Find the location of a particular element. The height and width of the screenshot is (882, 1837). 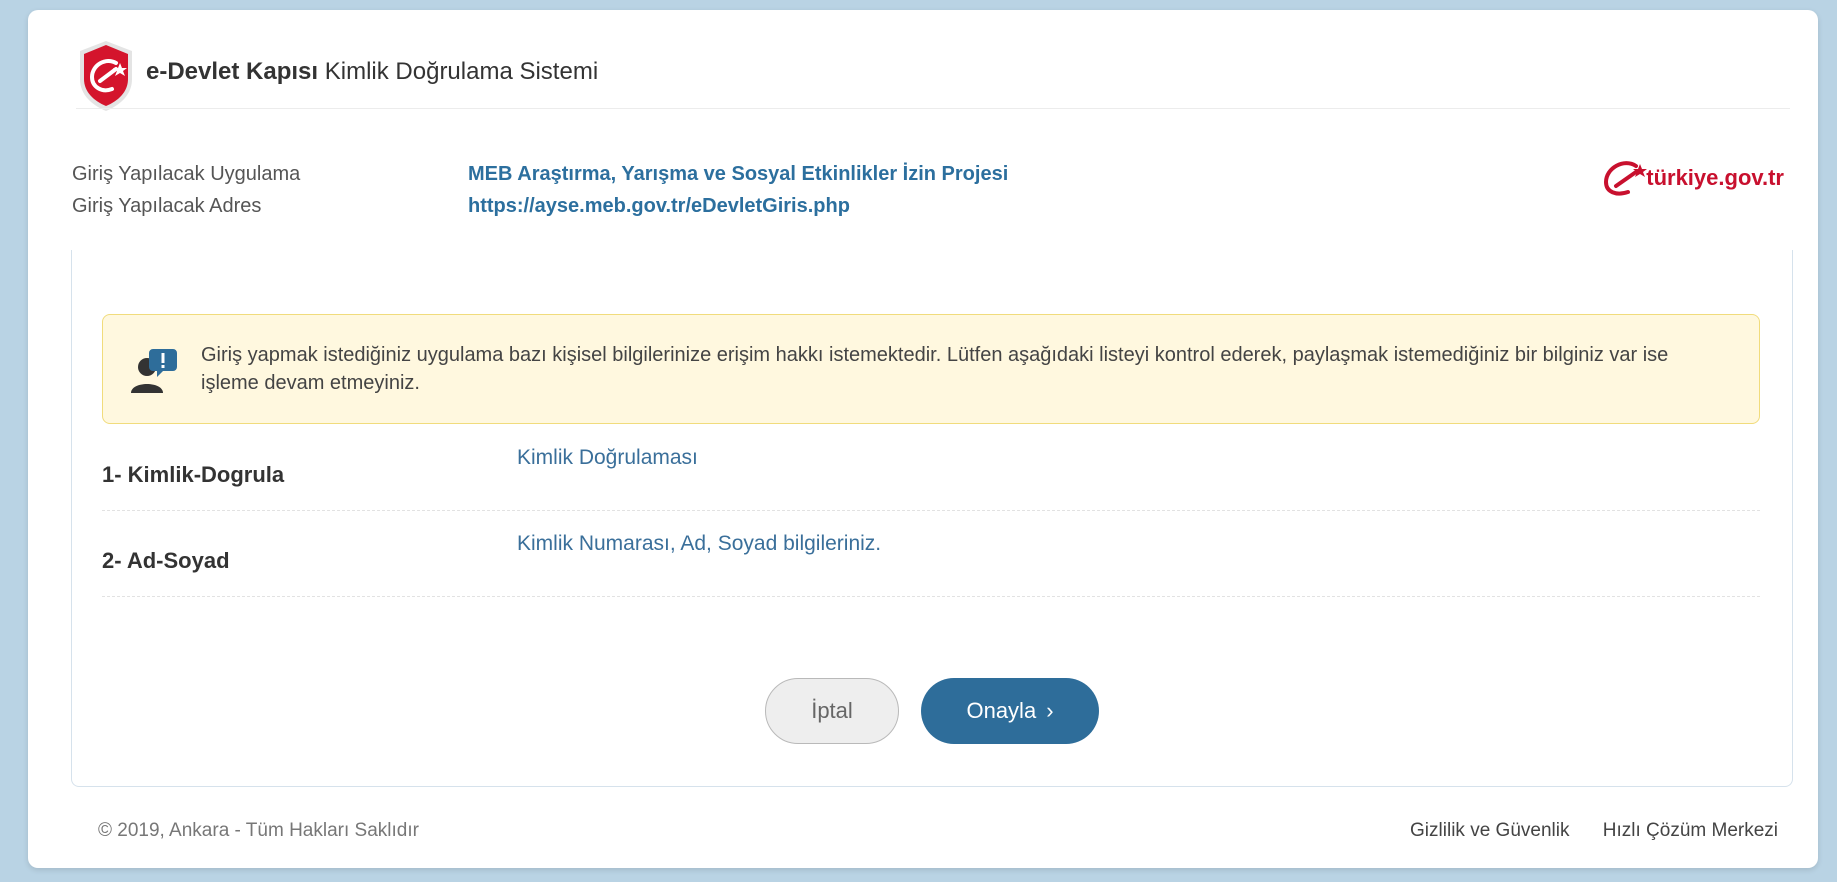

brand-header: e-Devlet Kapısı Kimlik Doğrulama Sistemi is located at coordinates (337, 76).